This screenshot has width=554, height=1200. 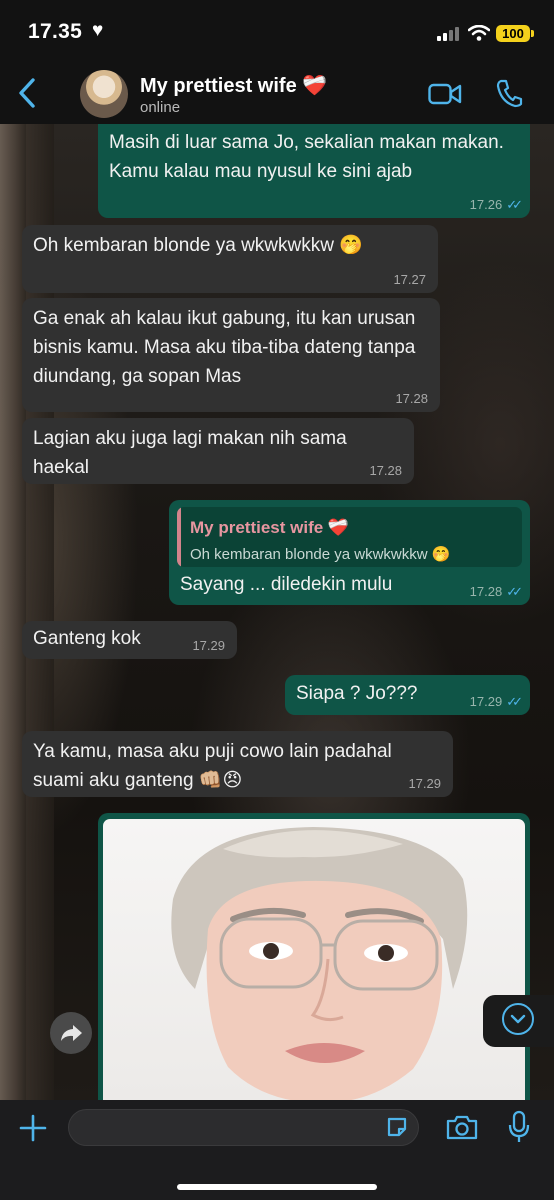 What do you see at coordinates (160, 107) in the screenshot?
I see `contact-status: online` at bounding box center [160, 107].